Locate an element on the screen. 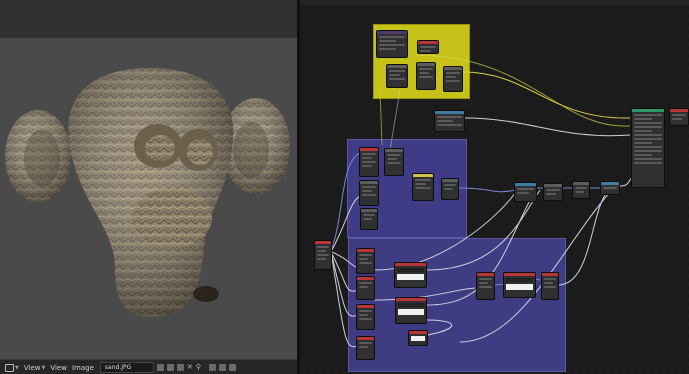 This screenshot has height=374, width=689. node-material-output is located at coordinates (679, 117).